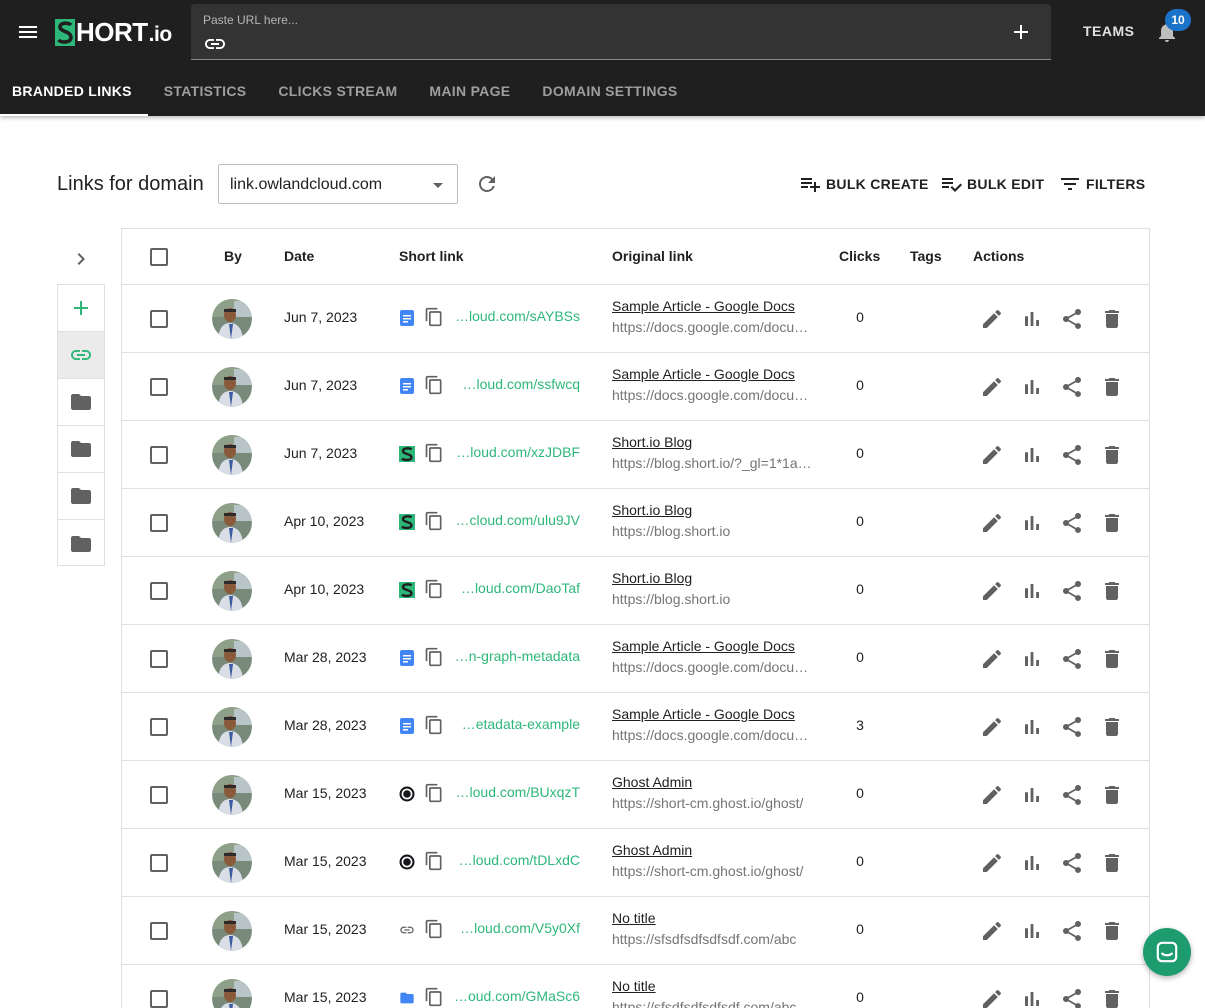 This screenshot has width=1205, height=1008. What do you see at coordinates (512, 860) in the screenshot?
I see `short-link: …loud.com/tDLxdC` at bounding box center [512, 860].